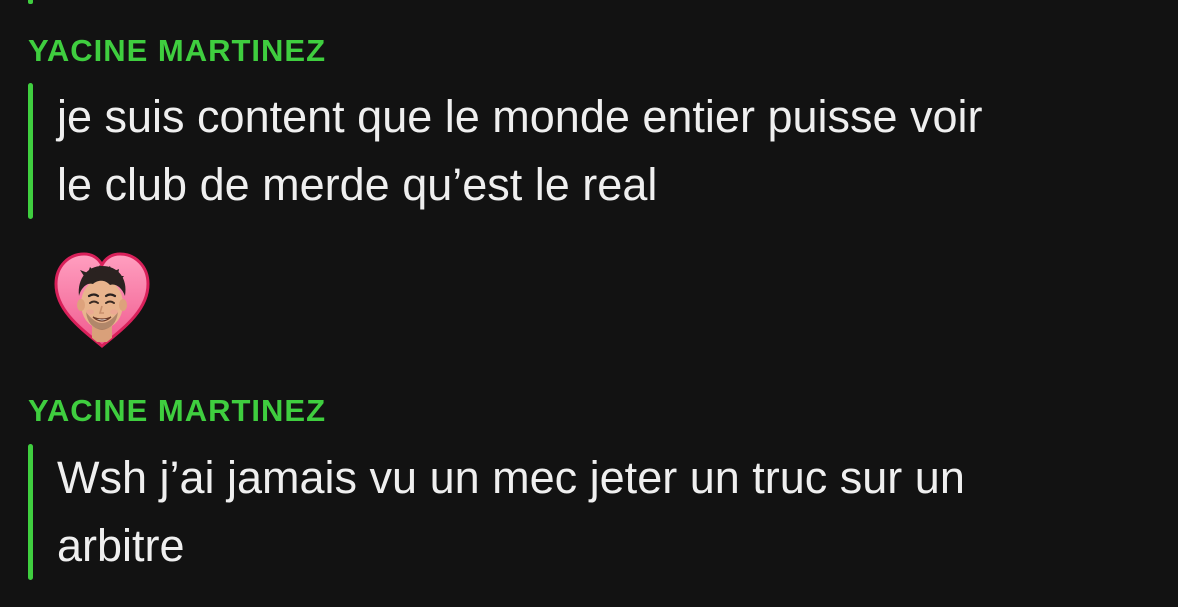 This screenshot has height=607, width=1178. I want to click on previous-message-bar, so click(30, 2).